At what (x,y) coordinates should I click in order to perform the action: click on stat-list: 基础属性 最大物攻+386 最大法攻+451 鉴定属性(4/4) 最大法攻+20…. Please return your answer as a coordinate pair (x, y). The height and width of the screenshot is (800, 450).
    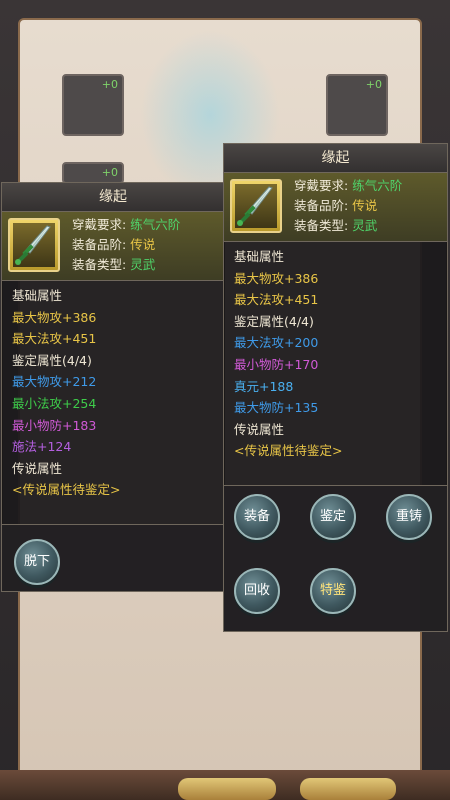
    Looking at the image, I should click on (335, 352).